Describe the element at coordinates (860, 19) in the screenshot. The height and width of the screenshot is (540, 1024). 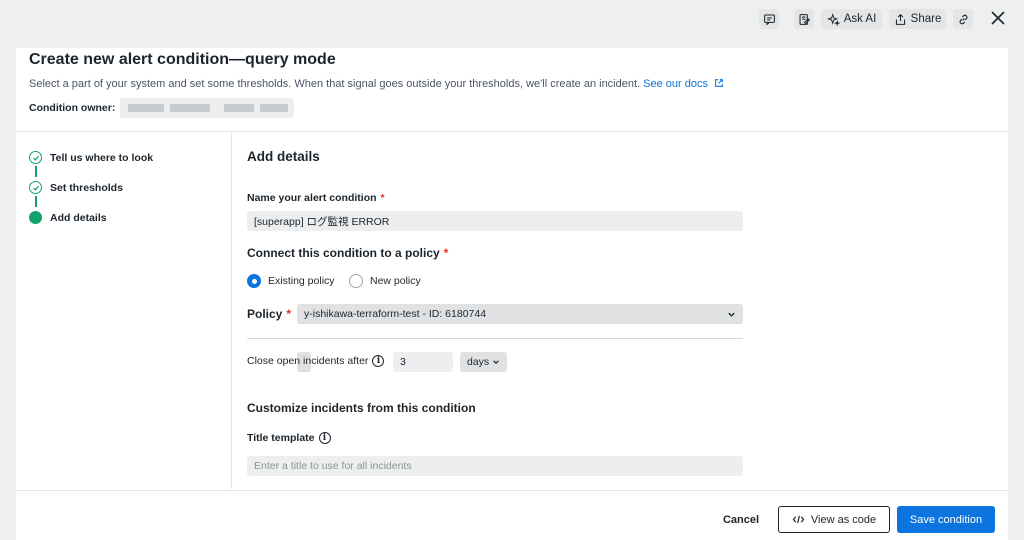
I see `ask-ai-label: Ask AI` at that location.